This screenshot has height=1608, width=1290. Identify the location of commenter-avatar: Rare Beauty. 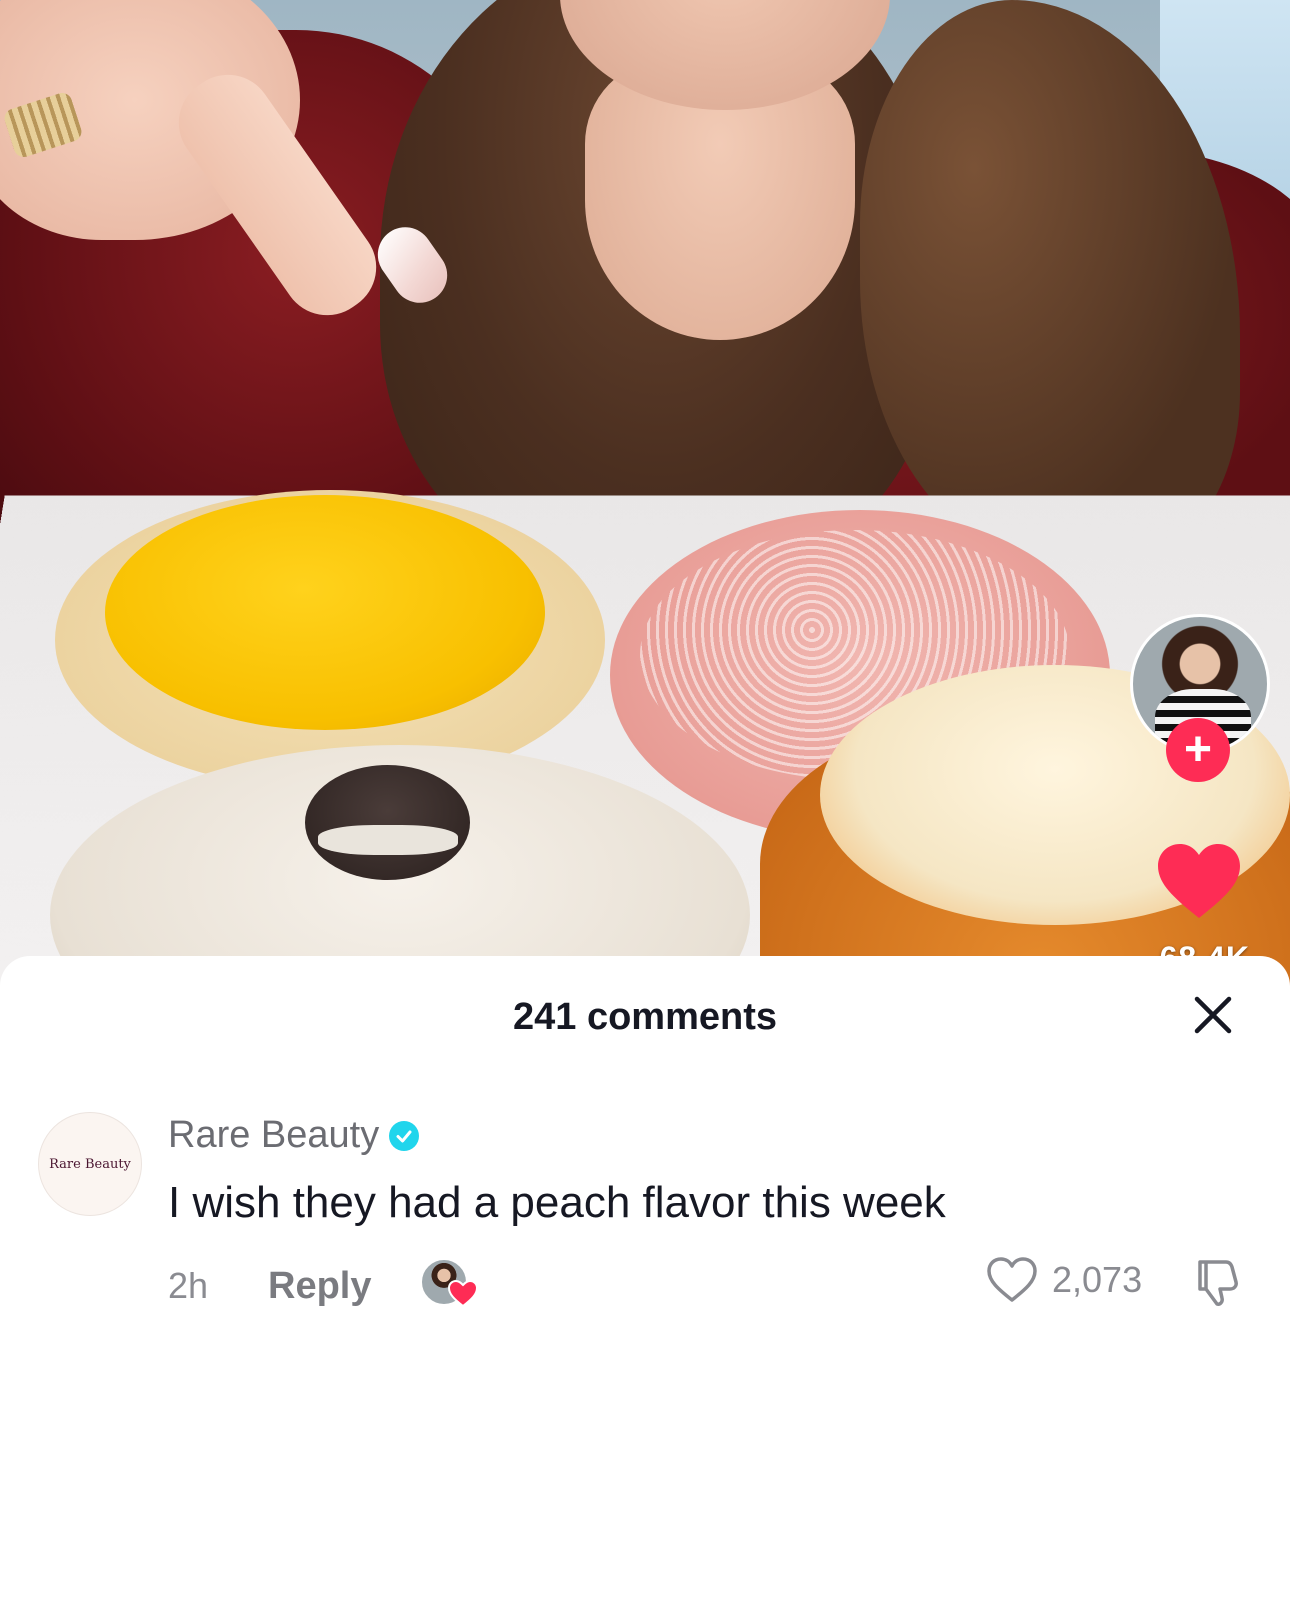
(90, 1164).